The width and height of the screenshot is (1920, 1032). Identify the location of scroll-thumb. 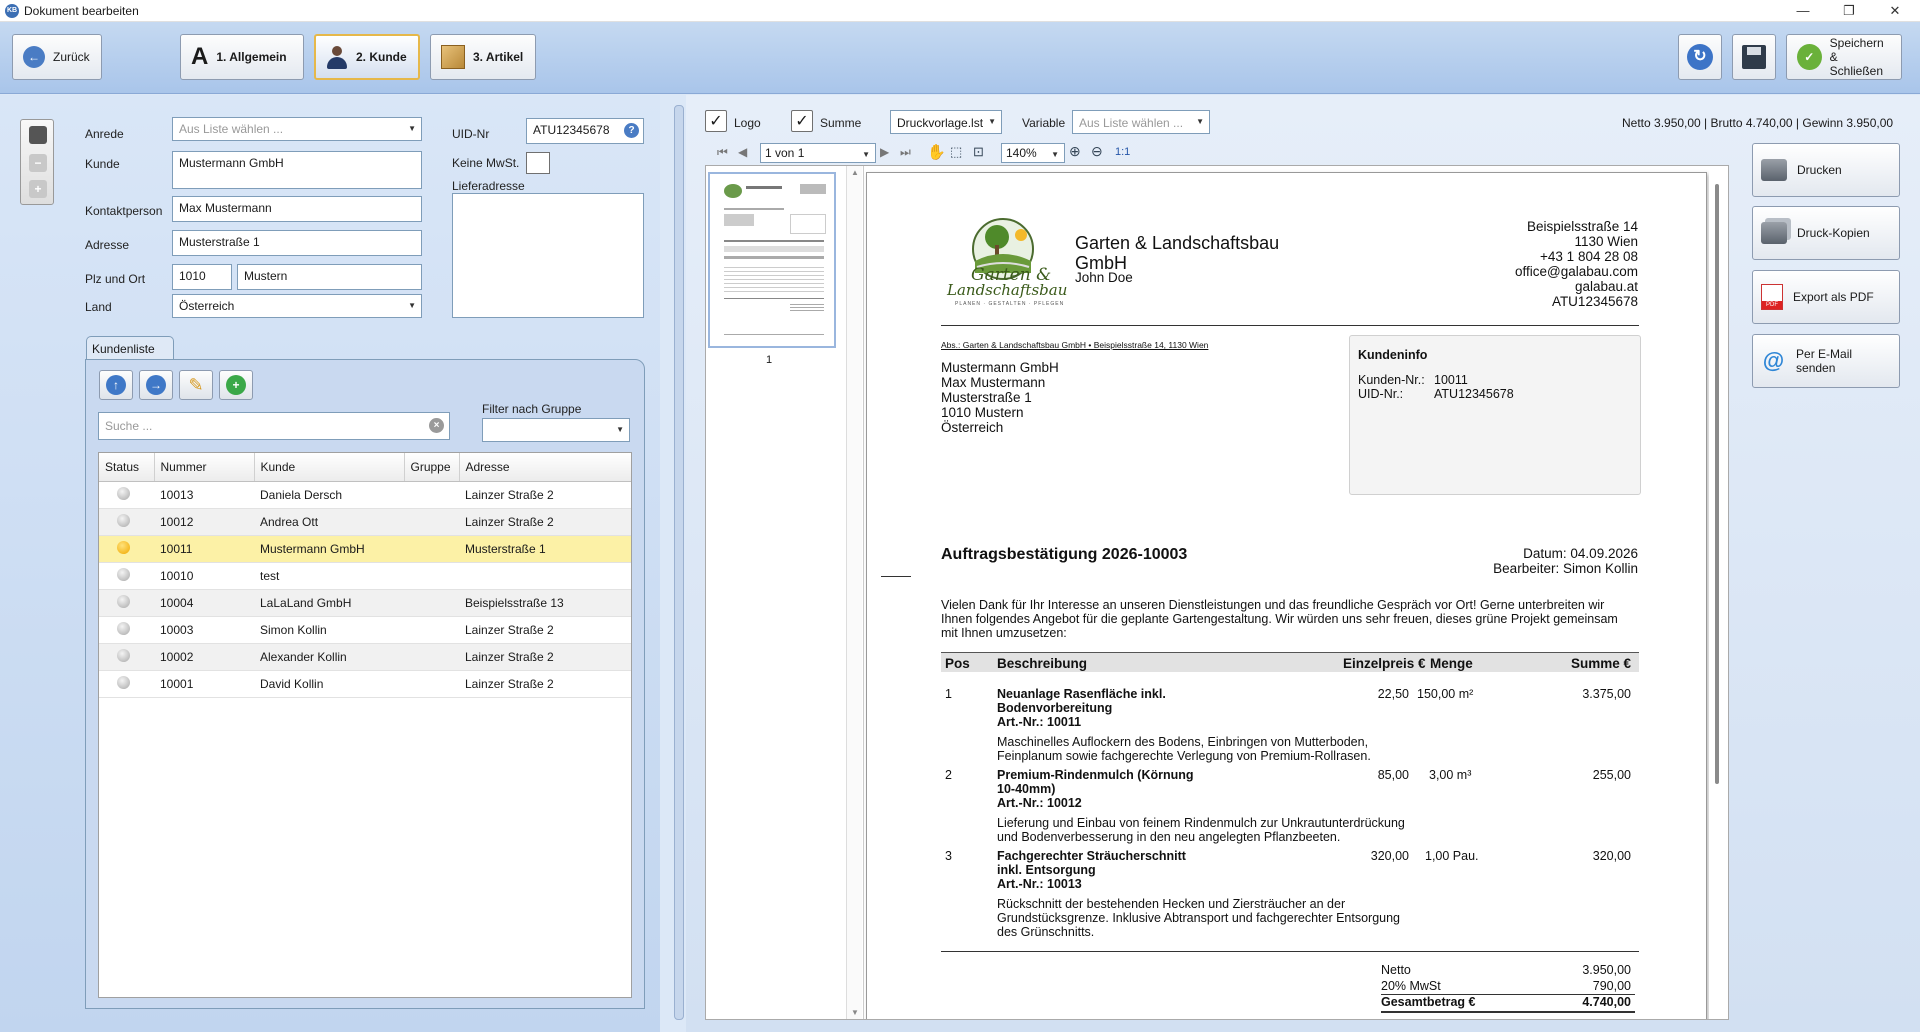
(1717, 484).